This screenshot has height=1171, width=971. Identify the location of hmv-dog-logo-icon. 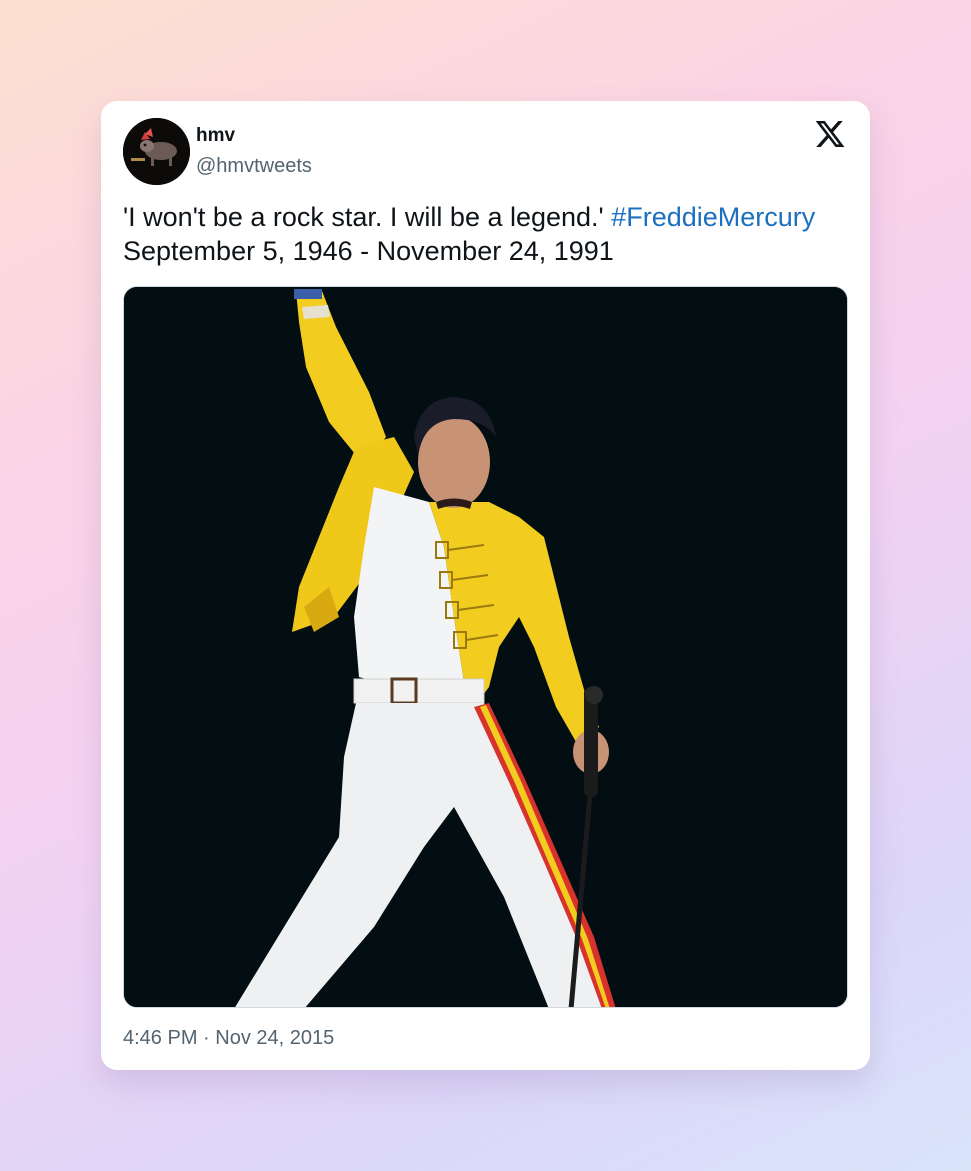
(156, 151).